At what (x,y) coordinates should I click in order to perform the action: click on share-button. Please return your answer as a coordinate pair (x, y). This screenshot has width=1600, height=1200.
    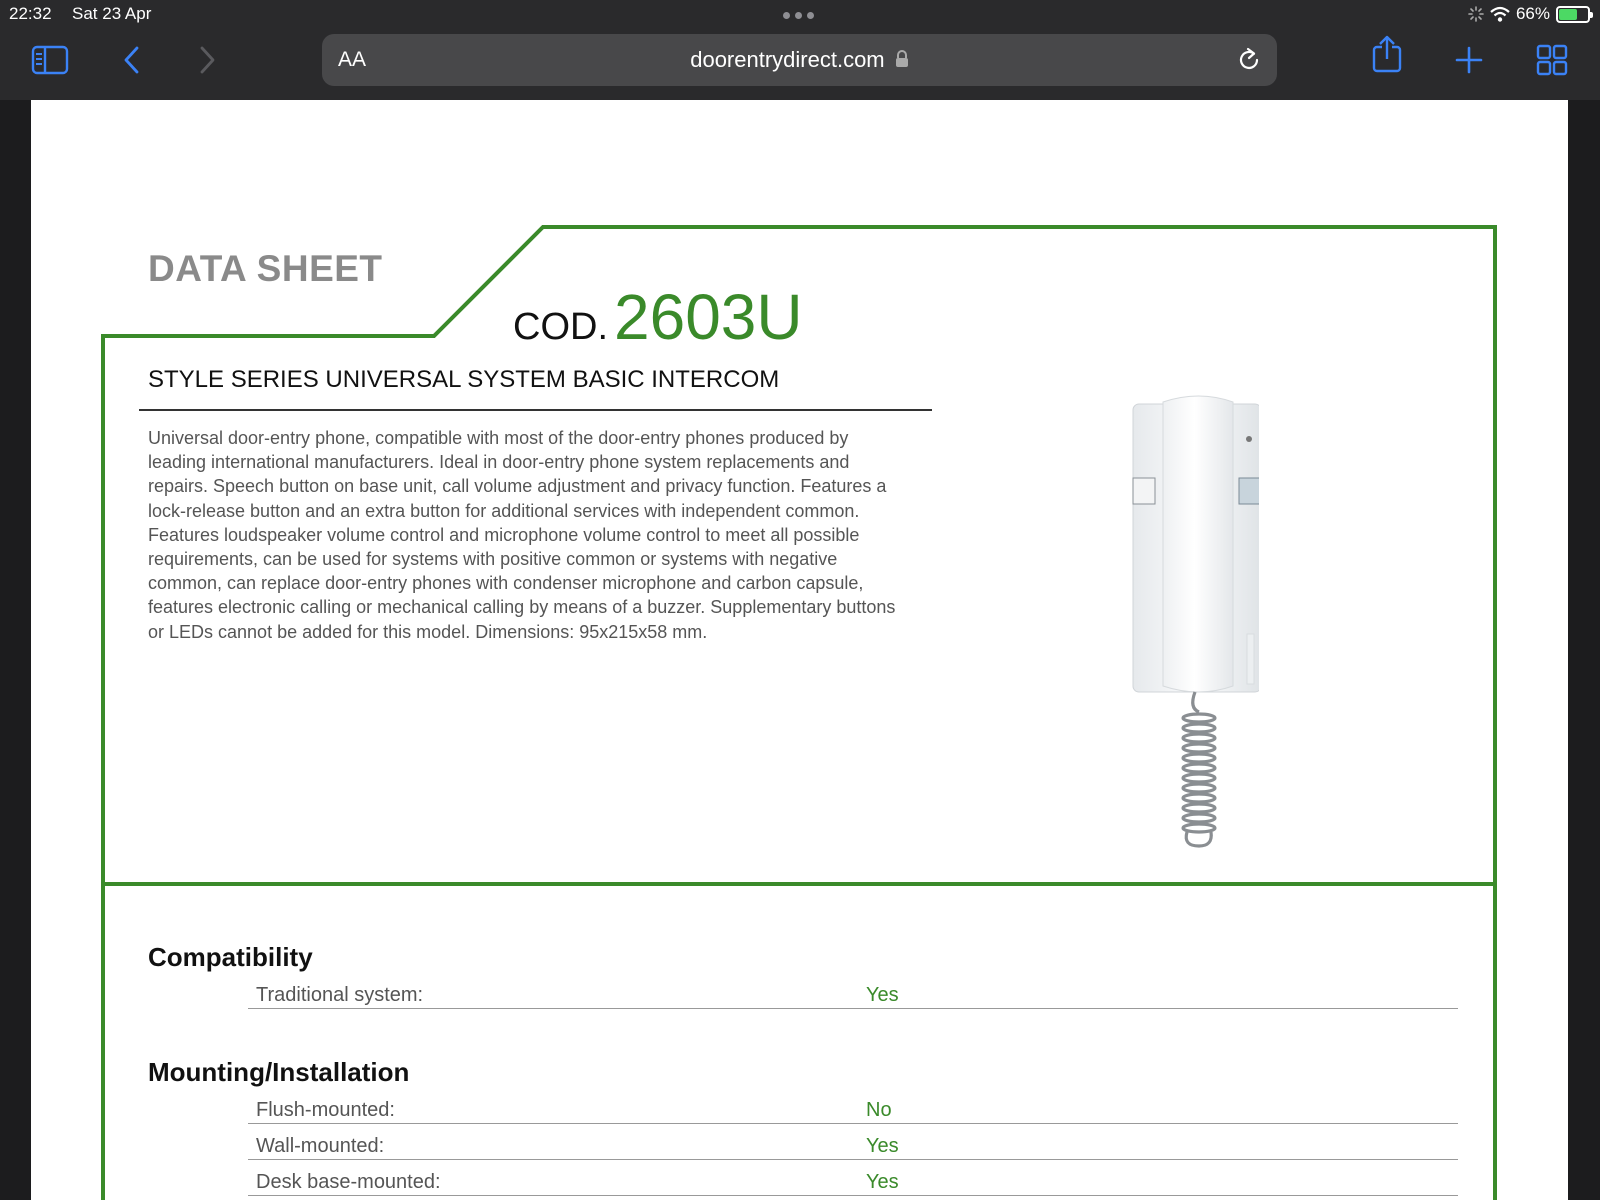
    Looking at the image, I should click on (1387, 54).